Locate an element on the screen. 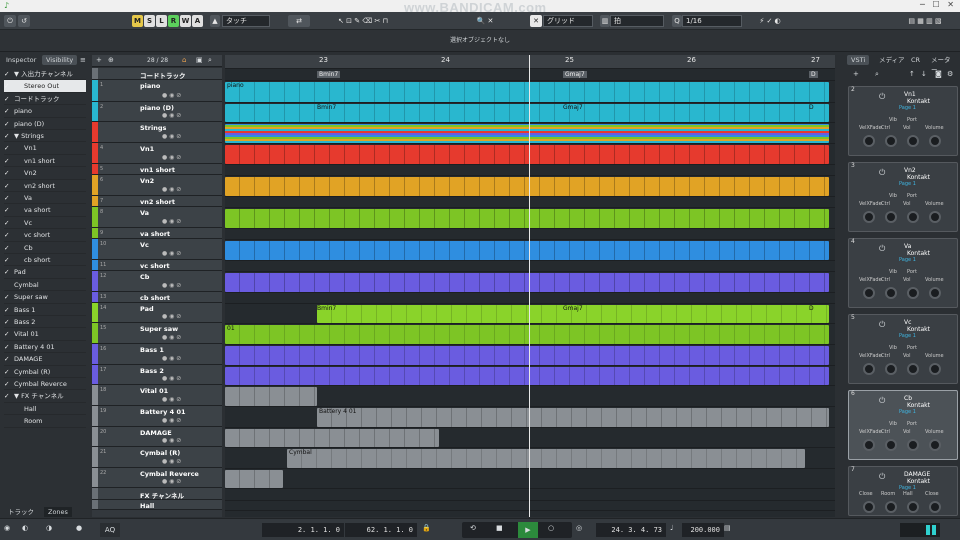 The image size is (960, 540). track-name: DAMAGE is located at coordinates (156, 433).